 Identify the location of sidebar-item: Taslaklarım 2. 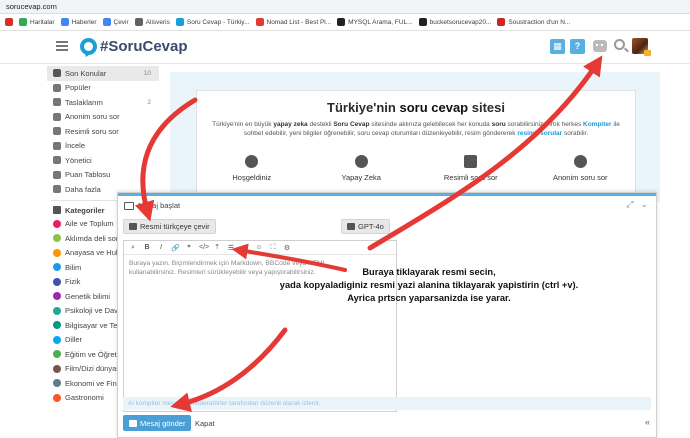
(103, 102).